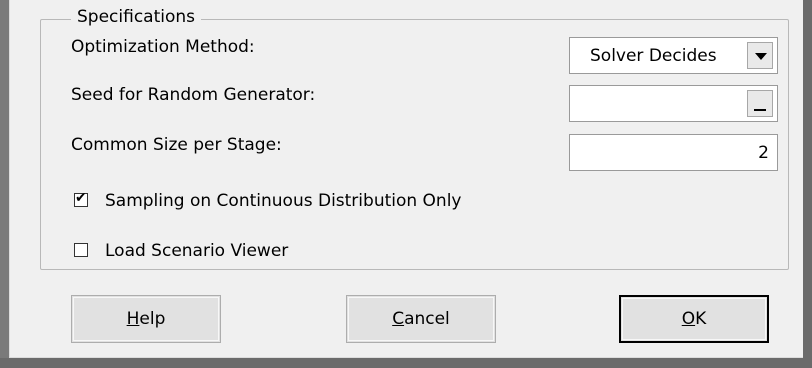 This screenshot has height=368, width=812. I want to click on seed-input, so click(673, 103).